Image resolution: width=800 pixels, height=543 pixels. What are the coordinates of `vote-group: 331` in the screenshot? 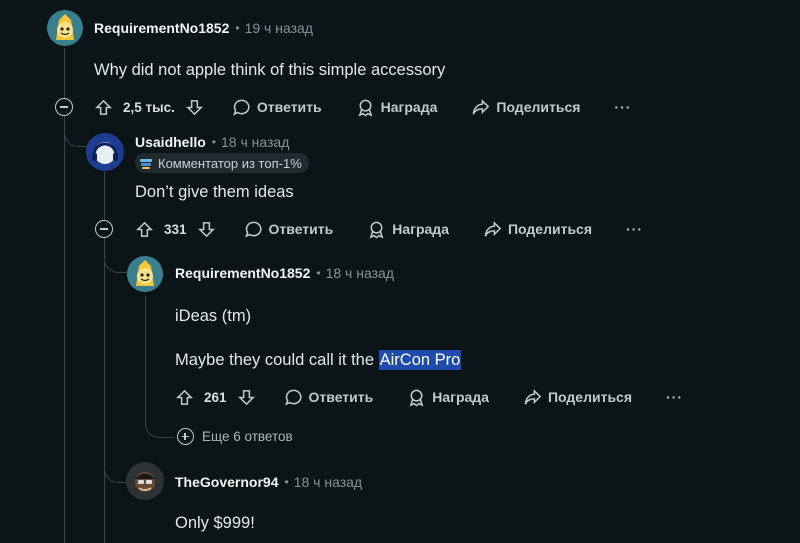 It's located at (175, 229).